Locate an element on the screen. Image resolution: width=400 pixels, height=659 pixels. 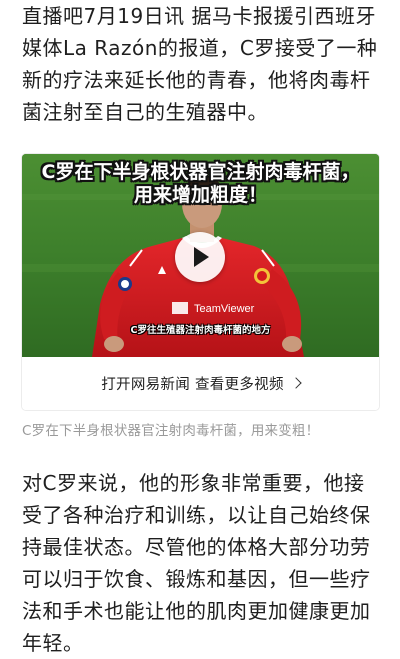
jersey-sponsor-text: TeamViewer is located at coordinates (224, 309).